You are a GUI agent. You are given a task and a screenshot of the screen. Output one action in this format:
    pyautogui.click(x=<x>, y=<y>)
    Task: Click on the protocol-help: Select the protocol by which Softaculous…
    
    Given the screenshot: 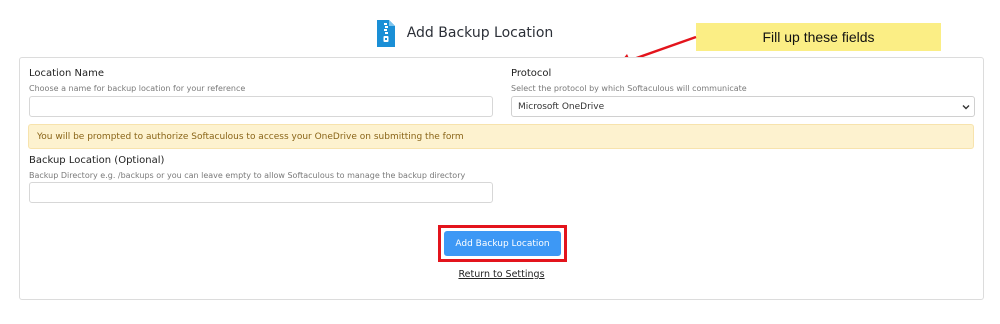 What is the action you would take?
    pyautogui.click(x=629, y=88)
    